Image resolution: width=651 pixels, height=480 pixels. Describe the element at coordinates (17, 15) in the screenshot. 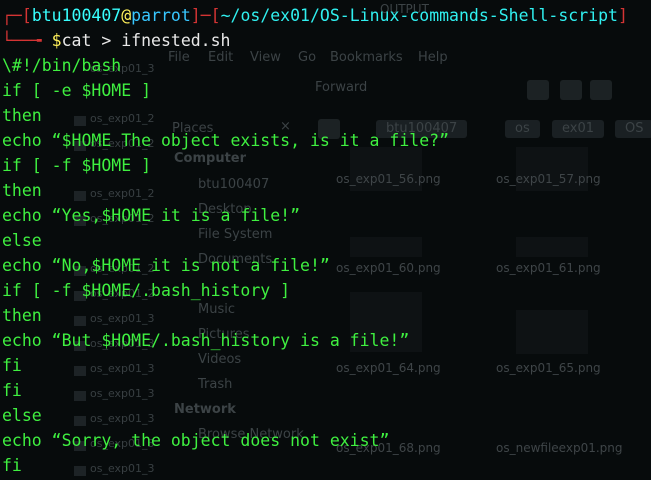

I see `prompt-bracket: ┌─[` at that location.